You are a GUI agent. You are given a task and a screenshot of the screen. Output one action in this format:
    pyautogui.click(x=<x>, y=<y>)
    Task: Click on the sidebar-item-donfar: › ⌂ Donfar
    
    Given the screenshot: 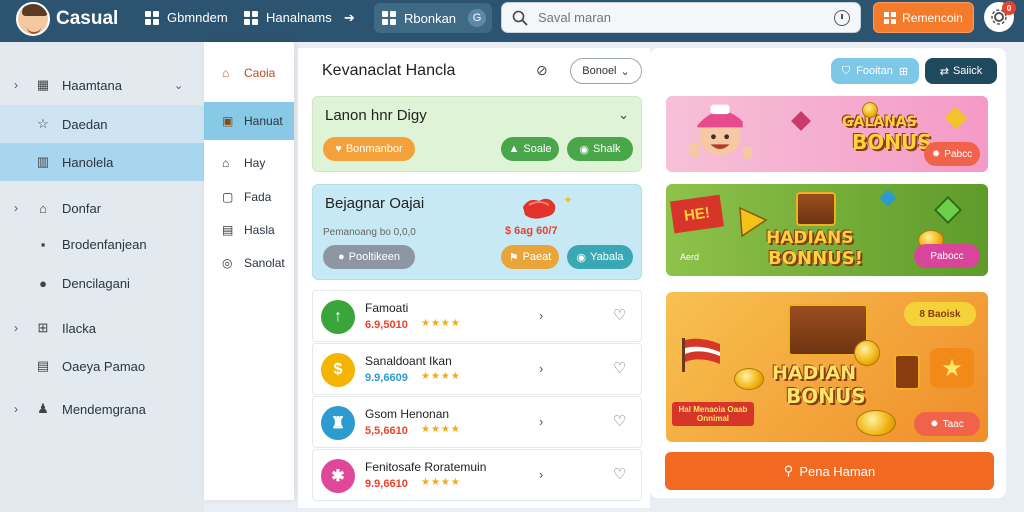 What is the action you would take?
    pyautogui.click(x=102, y=208)
    